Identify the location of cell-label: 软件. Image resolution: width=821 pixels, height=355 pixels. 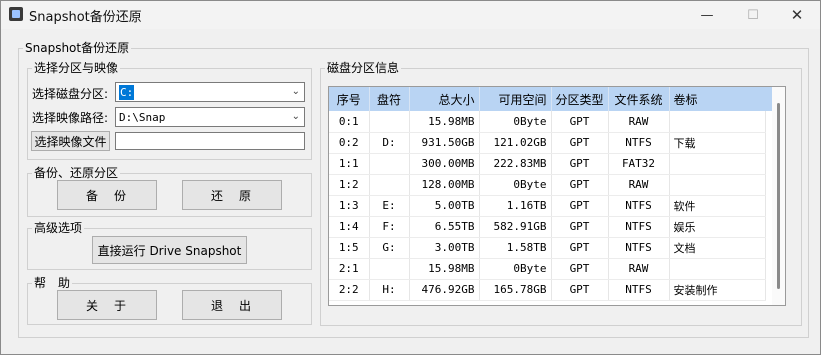
(717, 206).